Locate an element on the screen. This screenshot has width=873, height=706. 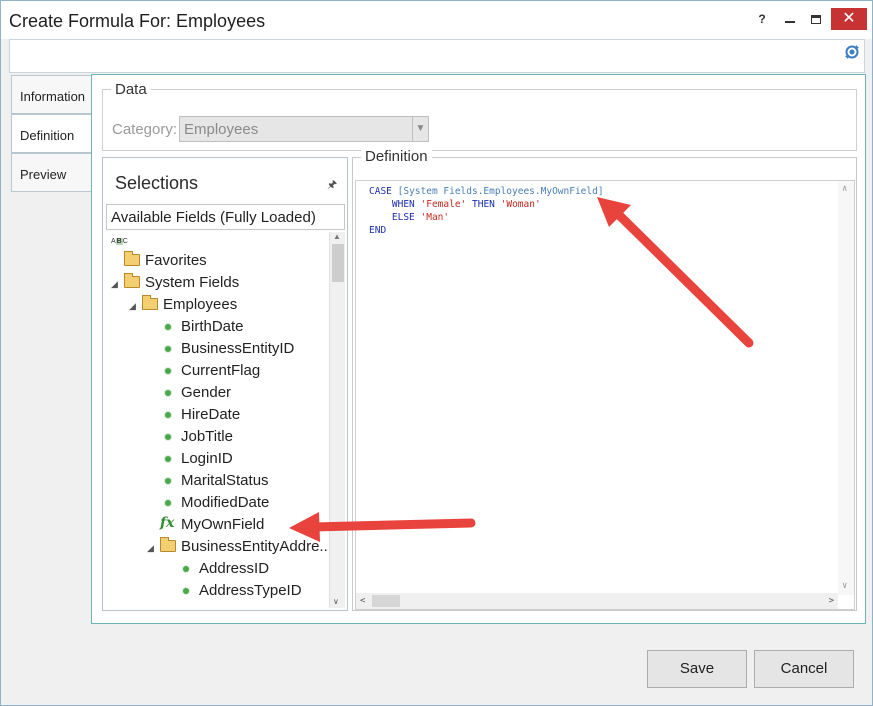
arrow-to-myownfield is located at coordinates (382, 527).